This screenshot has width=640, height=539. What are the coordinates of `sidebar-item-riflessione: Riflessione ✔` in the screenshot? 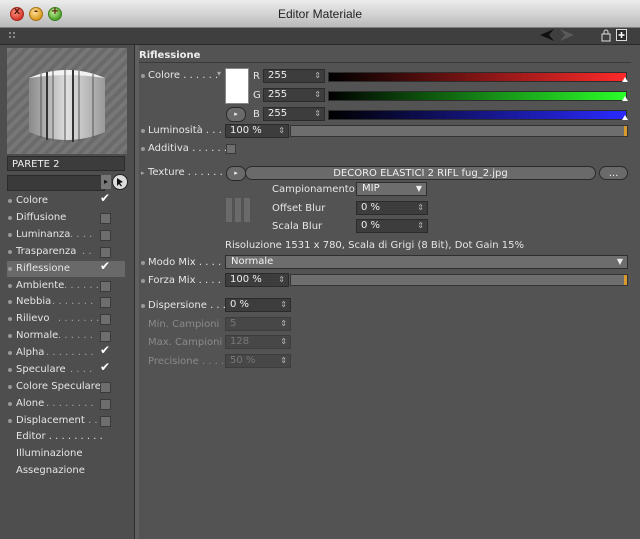 It's located at (66, 268).